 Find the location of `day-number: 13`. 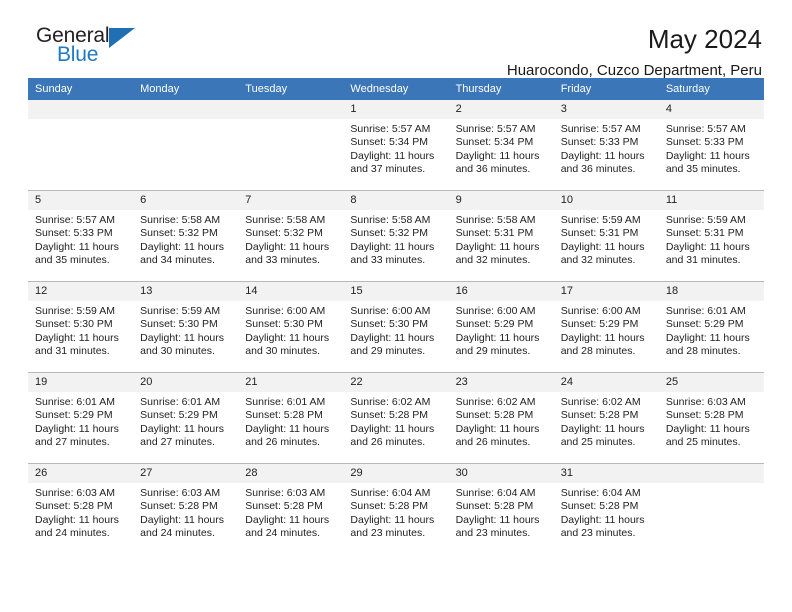

day-number: 13 is located at coordinates (186, 291).